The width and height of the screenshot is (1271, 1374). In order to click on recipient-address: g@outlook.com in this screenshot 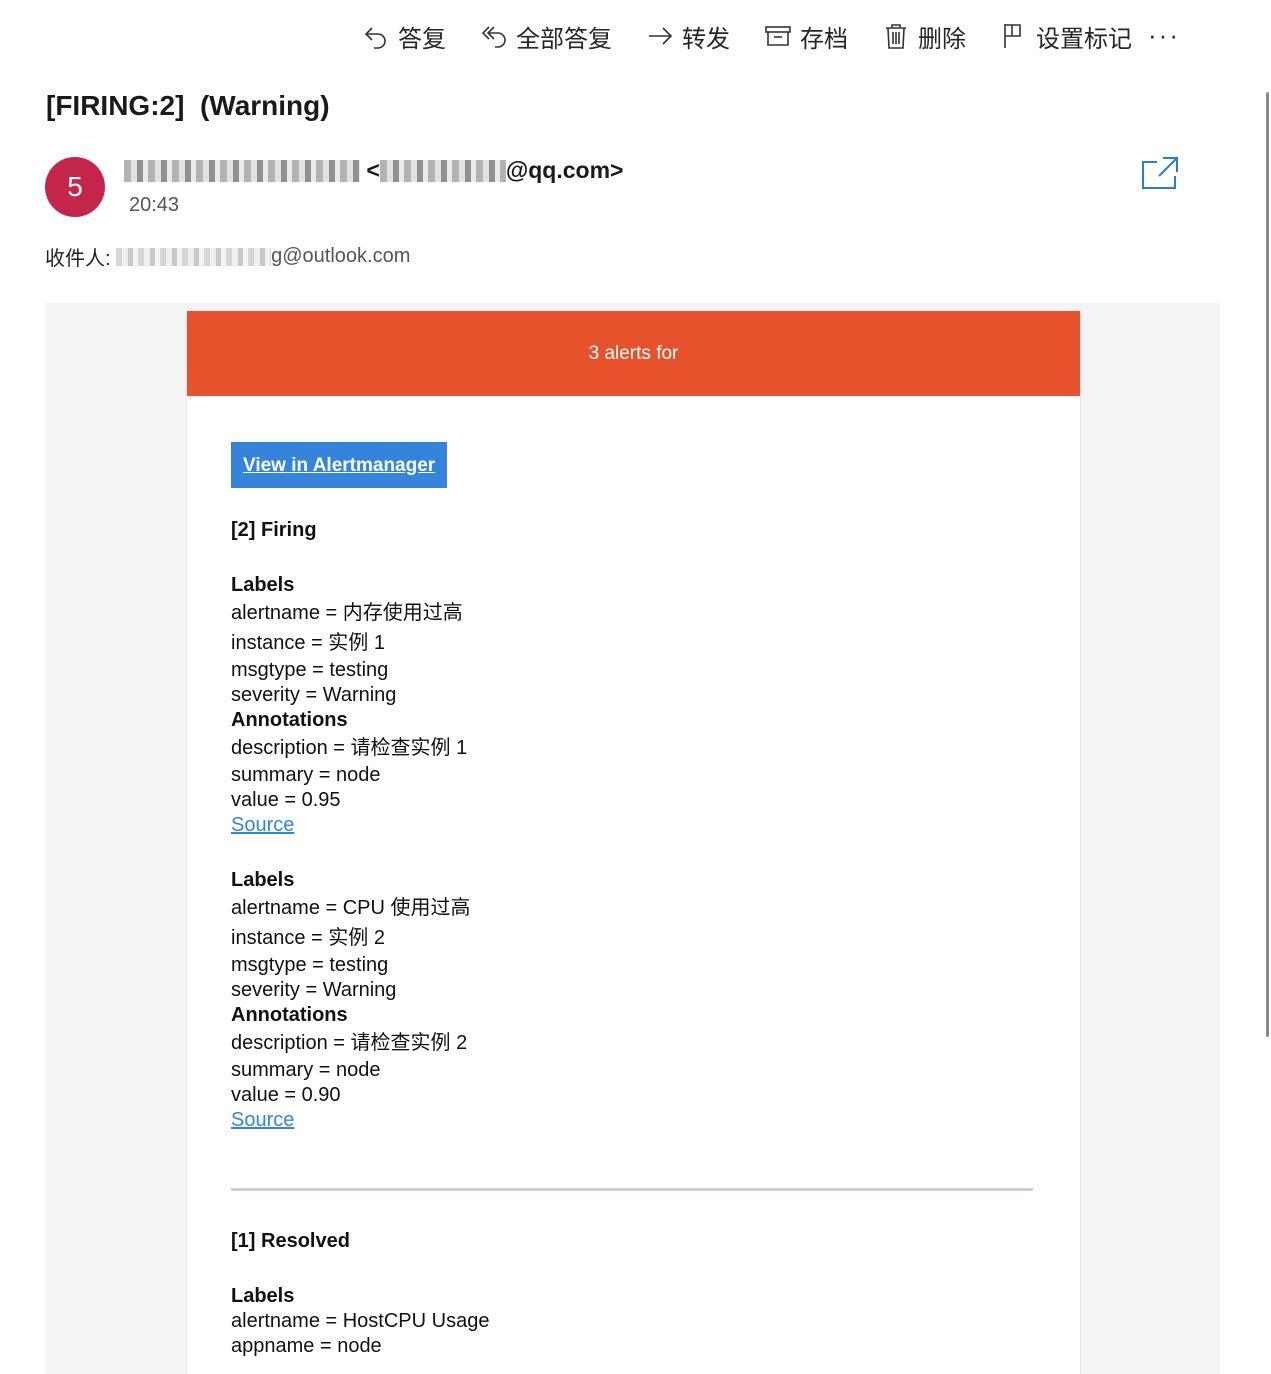, I will do `click(340, 256)`.